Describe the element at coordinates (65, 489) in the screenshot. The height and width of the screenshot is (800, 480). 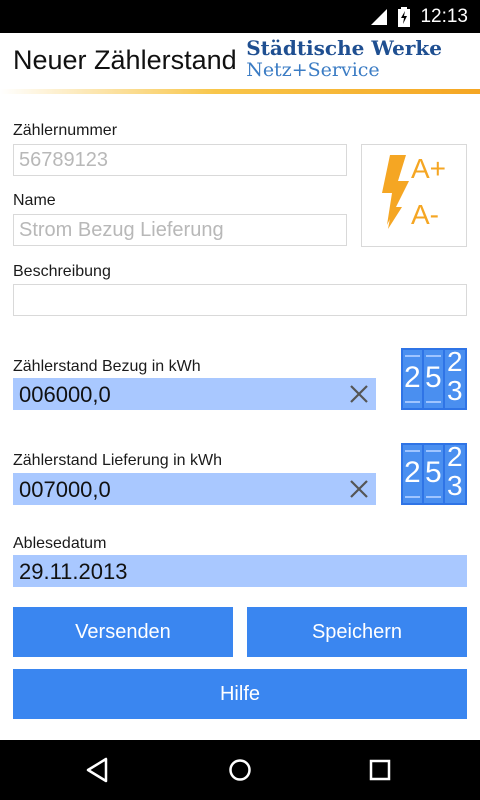
I see `feed-in-reading-value: 007000,0` at that location.